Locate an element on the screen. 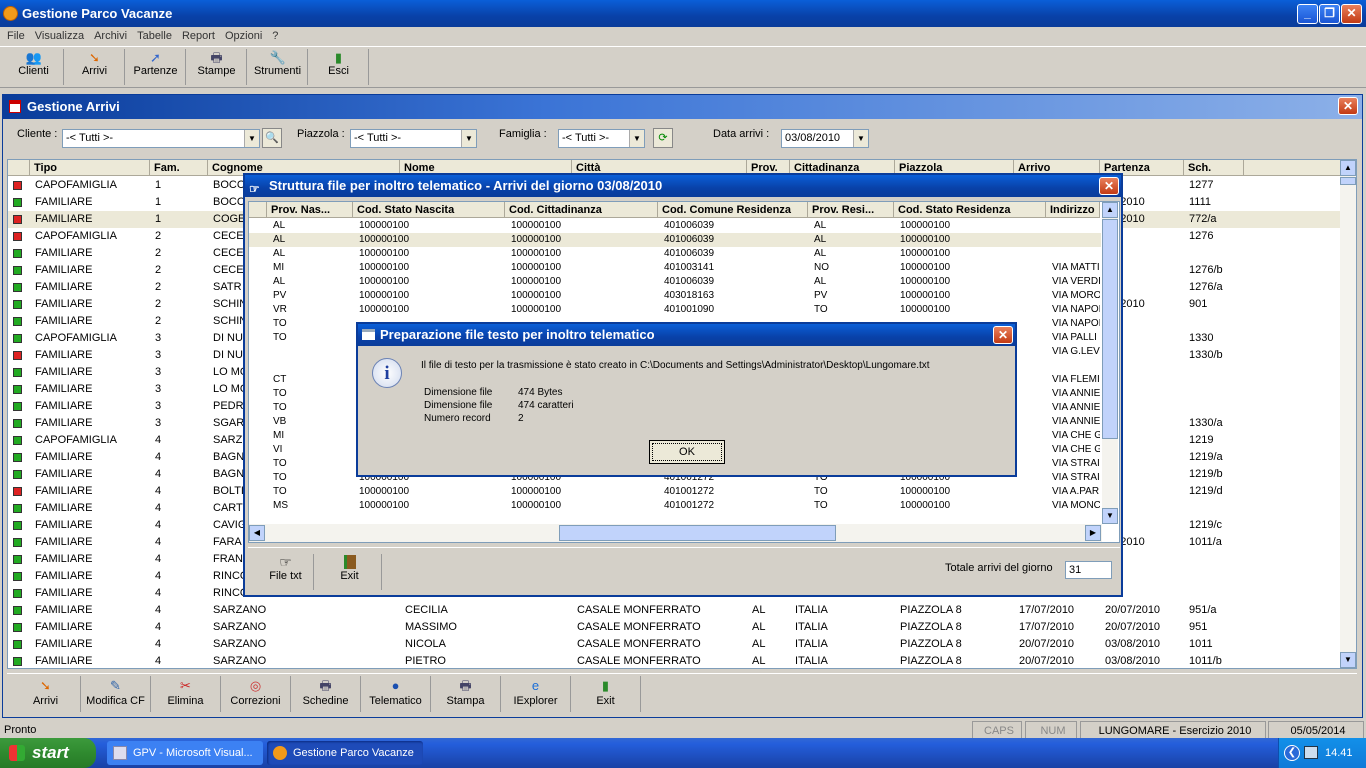 The width and height of the screenshot is (1366, 768). struttura-close-button: ✕ is located at coordinates (1109, 186).